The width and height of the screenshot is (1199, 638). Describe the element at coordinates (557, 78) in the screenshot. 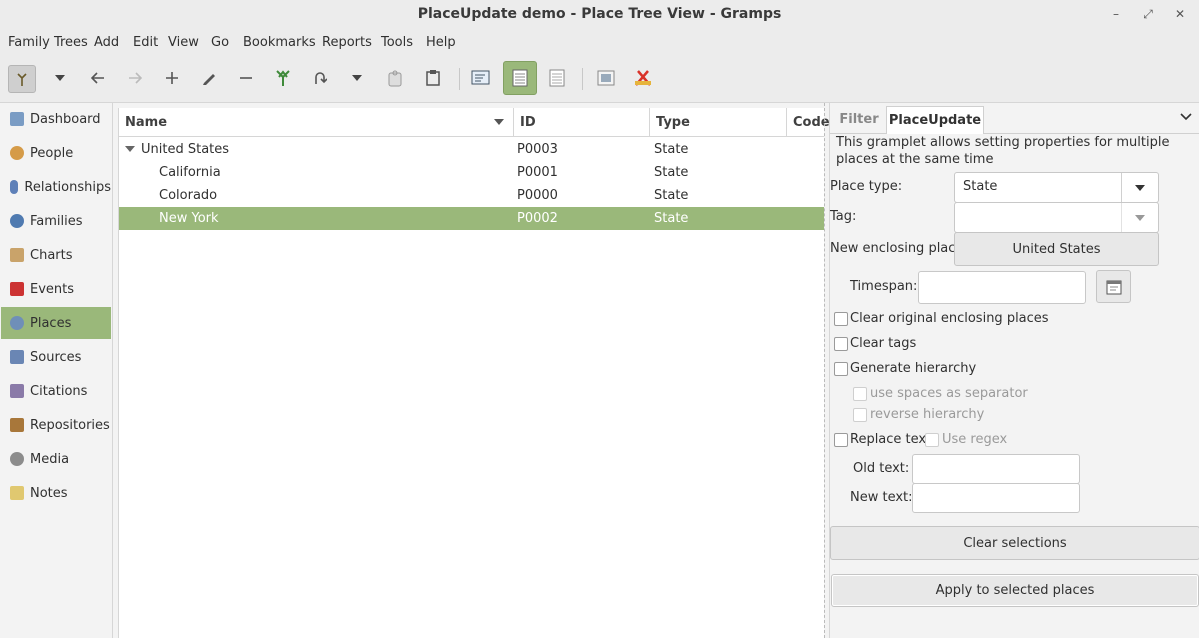

I see `list-view-icon` at that location.